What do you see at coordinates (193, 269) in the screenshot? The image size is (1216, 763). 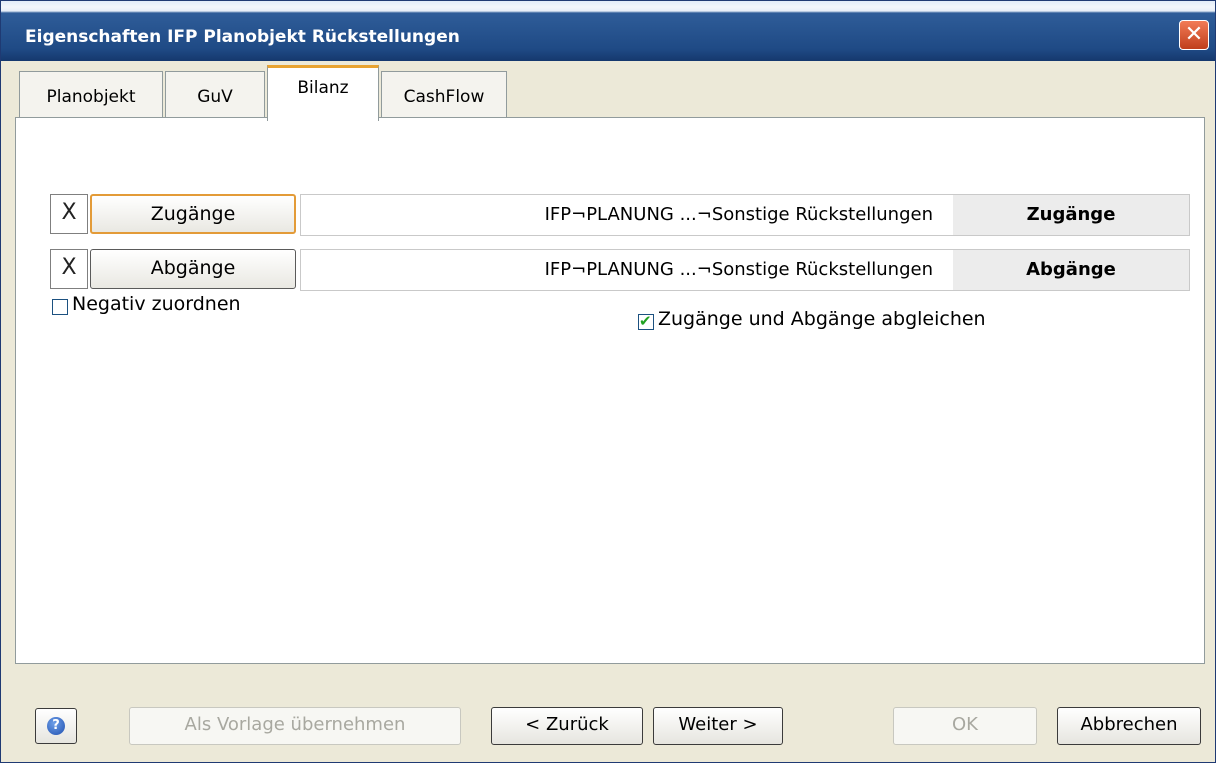 I see `abgaenge-button: Abgänge` at bounding box center [193, 269].